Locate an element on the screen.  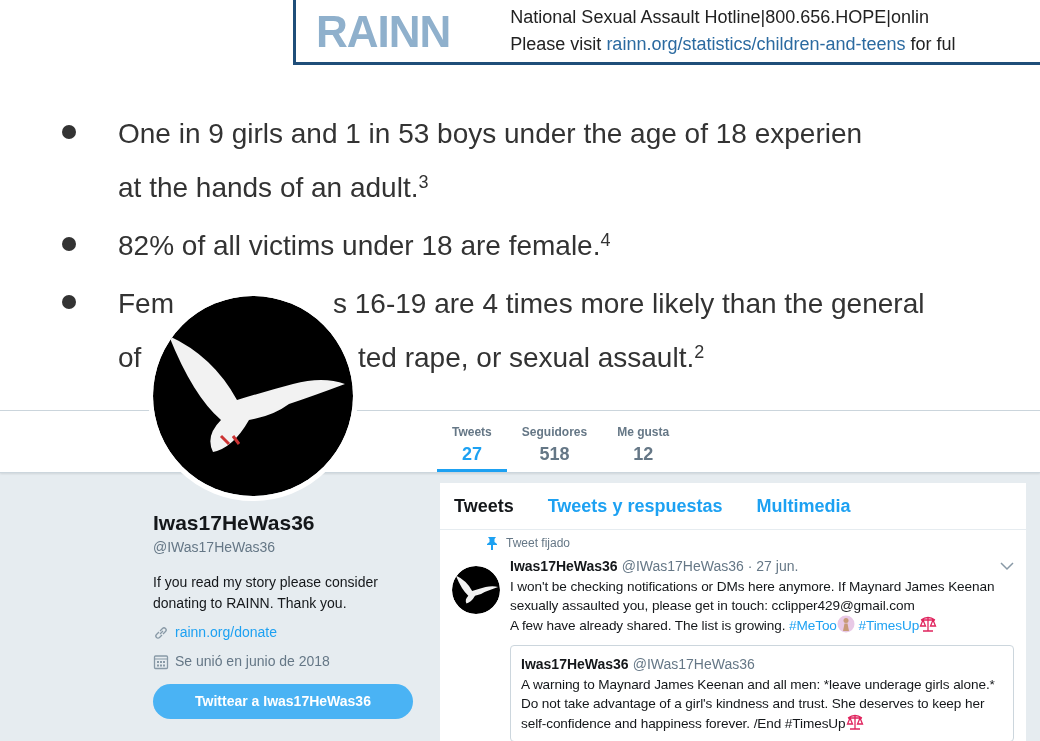
profile-handle: @IWas17HeWas36 is located at coordinates (215, 548).